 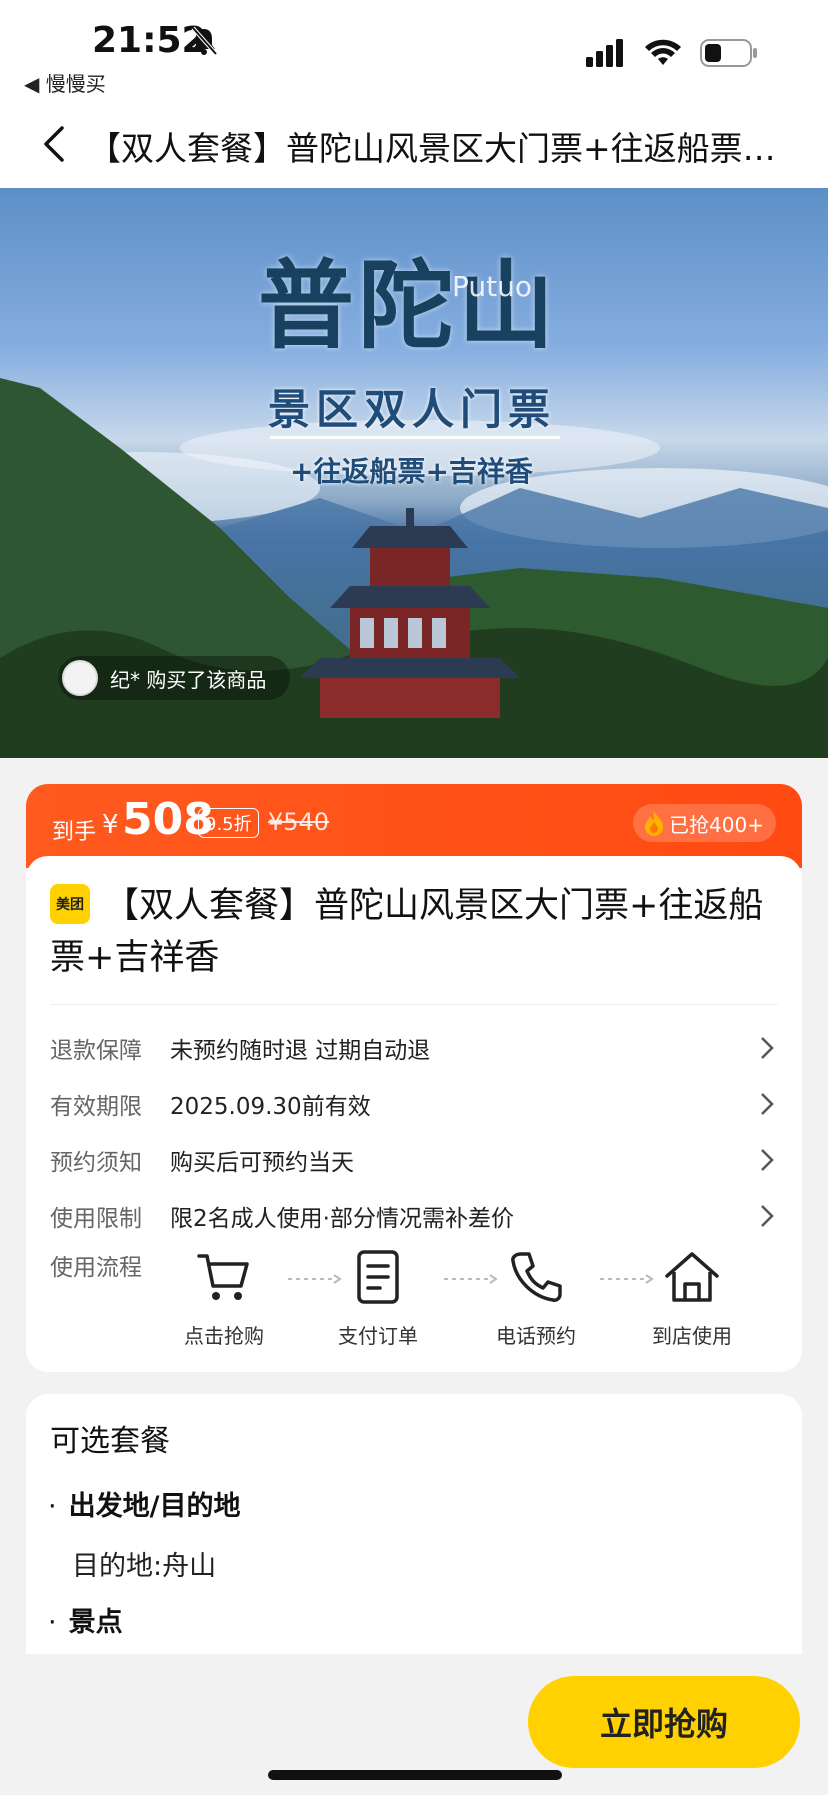 I want to click on home-indicator, so click(x=415, y=1775).